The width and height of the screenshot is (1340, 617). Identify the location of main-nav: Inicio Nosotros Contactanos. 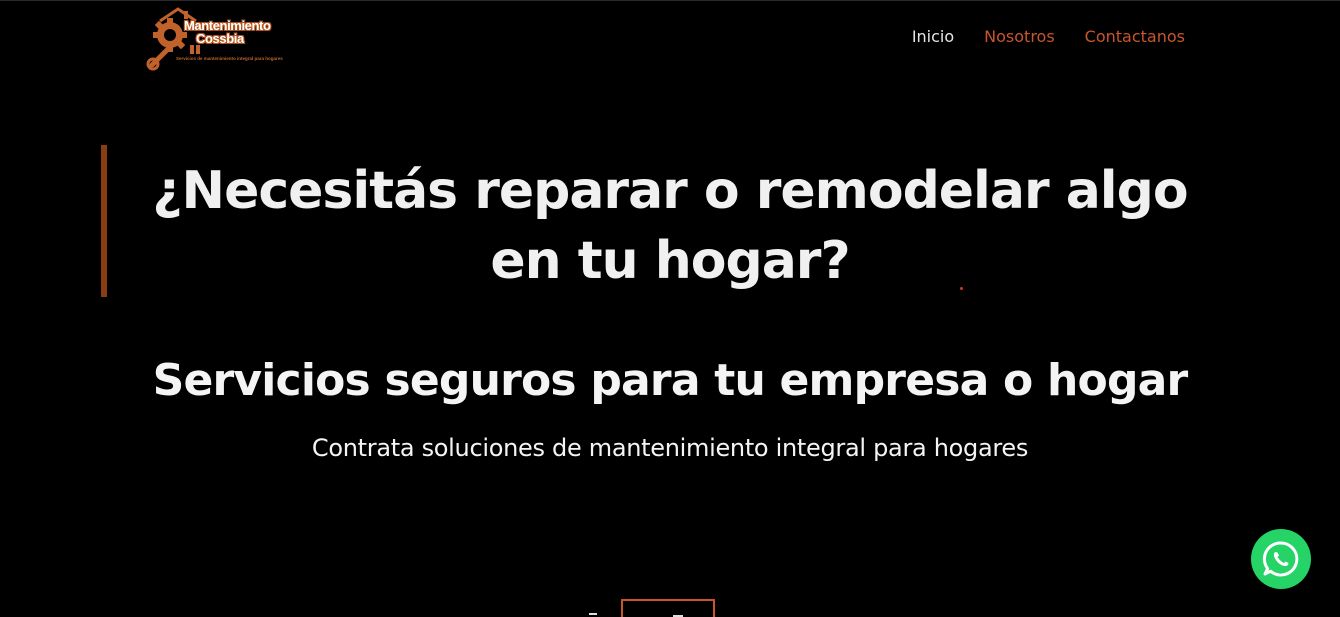
(1048, 36).